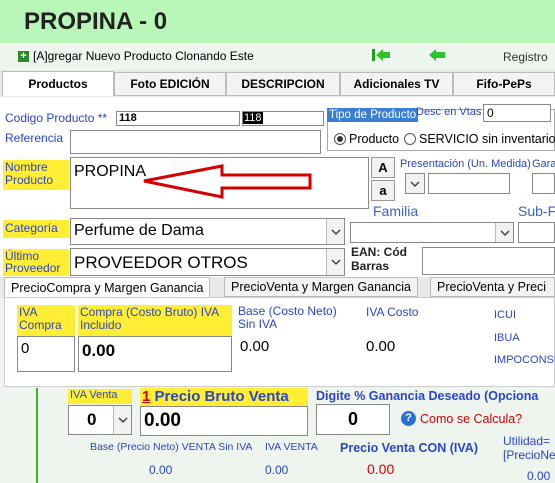  Describe the element at coordinates (461, 418) in the screenshot. I see `como-calcula-link: ? Como se Calcula?` at that location.